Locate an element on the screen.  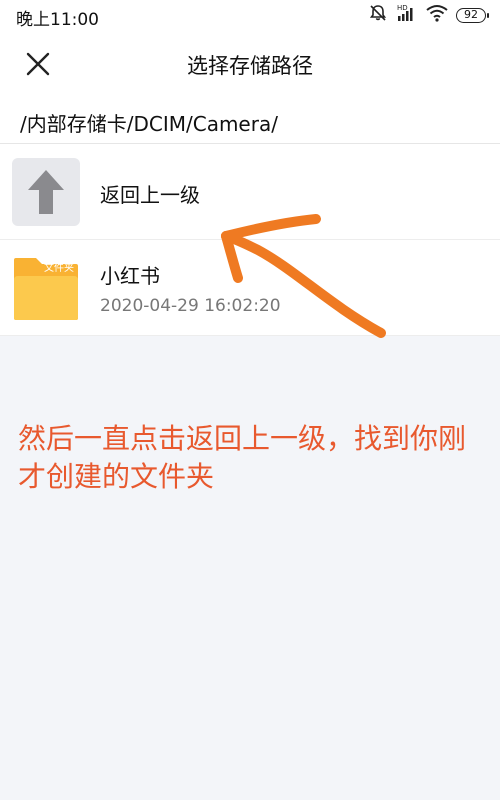
status-icons: HD 92 is located at coordinates (428, 15).